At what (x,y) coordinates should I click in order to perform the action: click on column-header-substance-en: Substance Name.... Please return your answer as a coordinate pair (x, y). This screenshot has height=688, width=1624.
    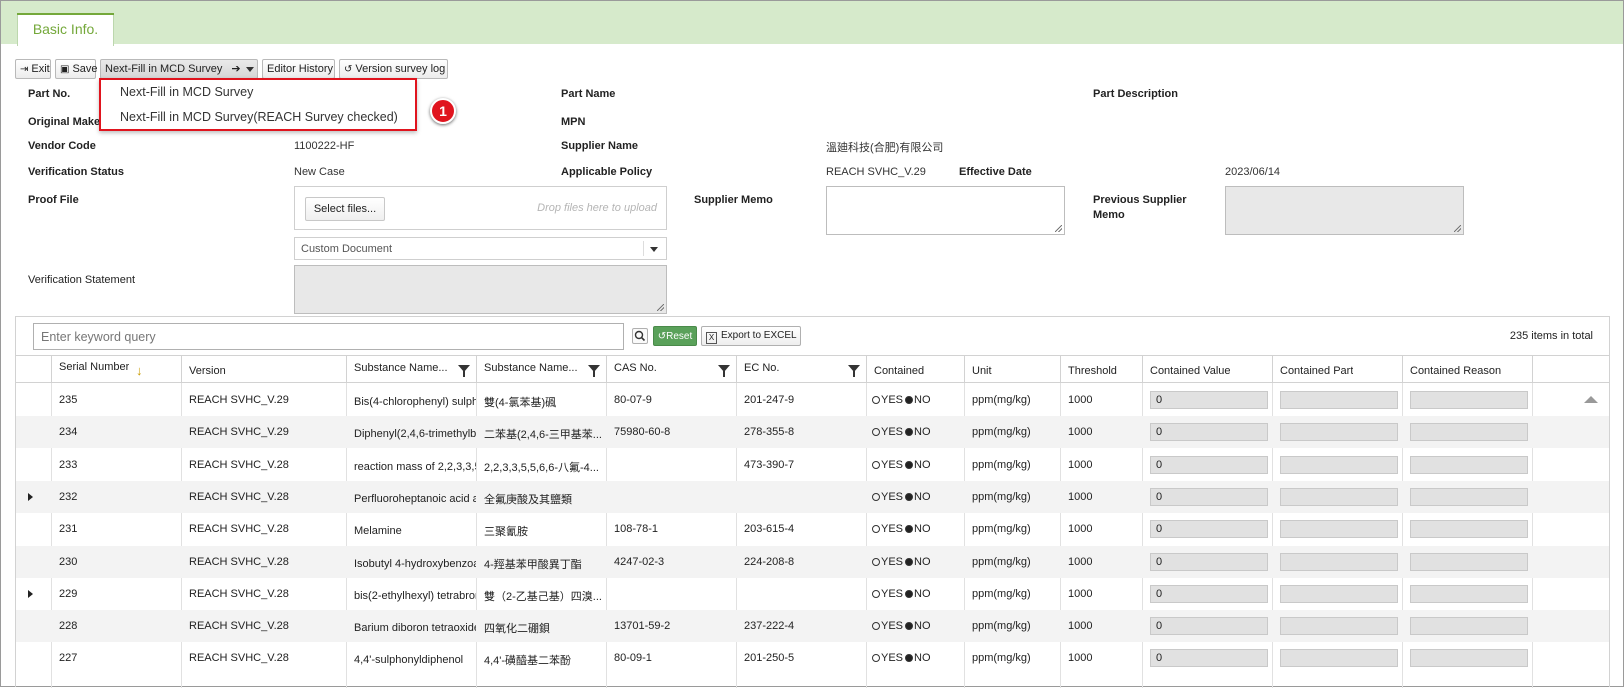
    Looking at the image, I should click on (411, 369).